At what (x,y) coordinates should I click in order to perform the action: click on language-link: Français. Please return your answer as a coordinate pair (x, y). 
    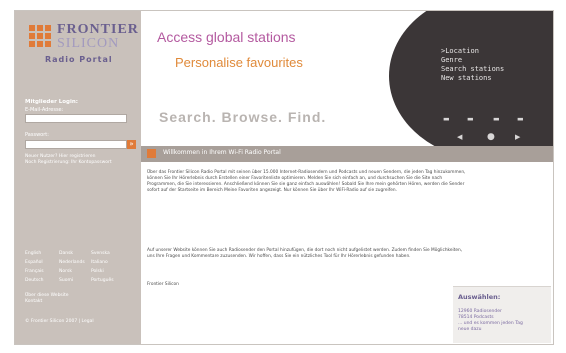
    Looking at the image, I should click on (34, 271).